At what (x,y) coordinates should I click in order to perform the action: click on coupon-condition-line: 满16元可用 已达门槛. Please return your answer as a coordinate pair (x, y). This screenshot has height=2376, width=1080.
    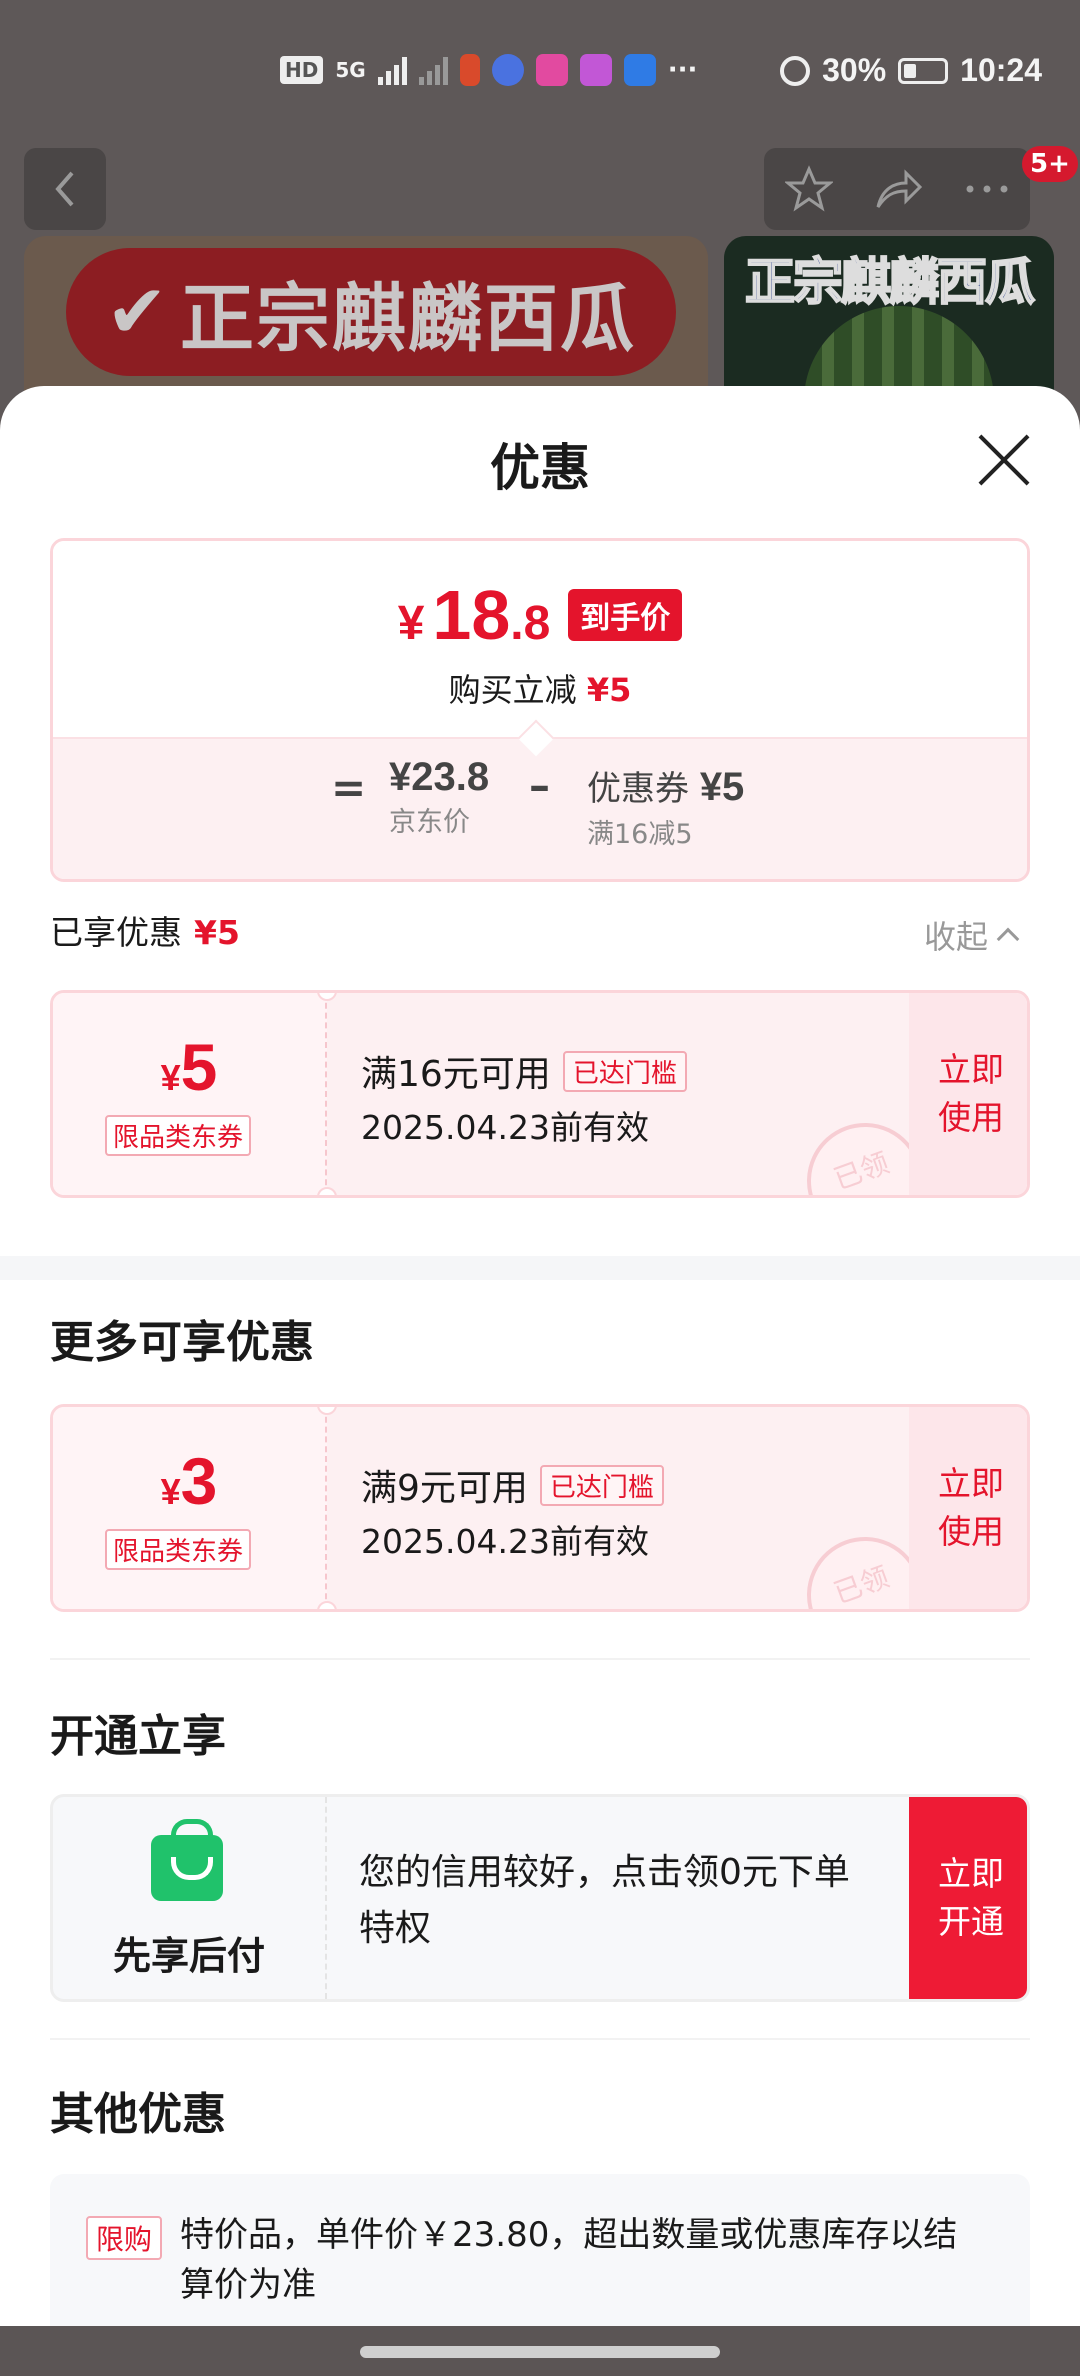
    Looking at the image, I should click on (524, 1071).